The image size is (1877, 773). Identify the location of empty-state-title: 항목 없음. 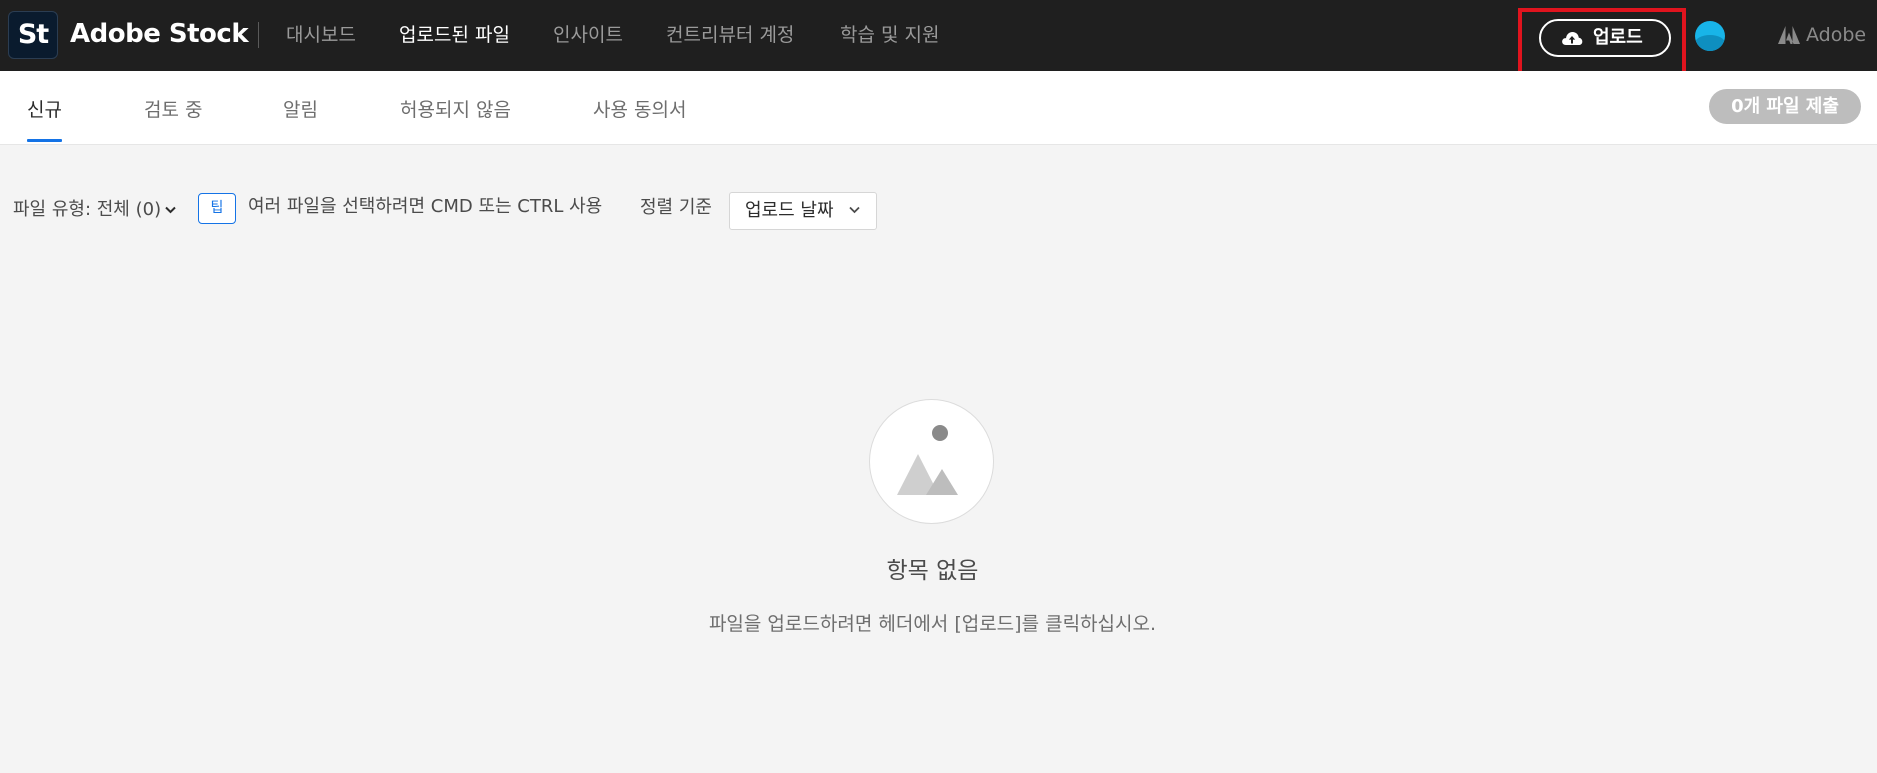
(932, 571).